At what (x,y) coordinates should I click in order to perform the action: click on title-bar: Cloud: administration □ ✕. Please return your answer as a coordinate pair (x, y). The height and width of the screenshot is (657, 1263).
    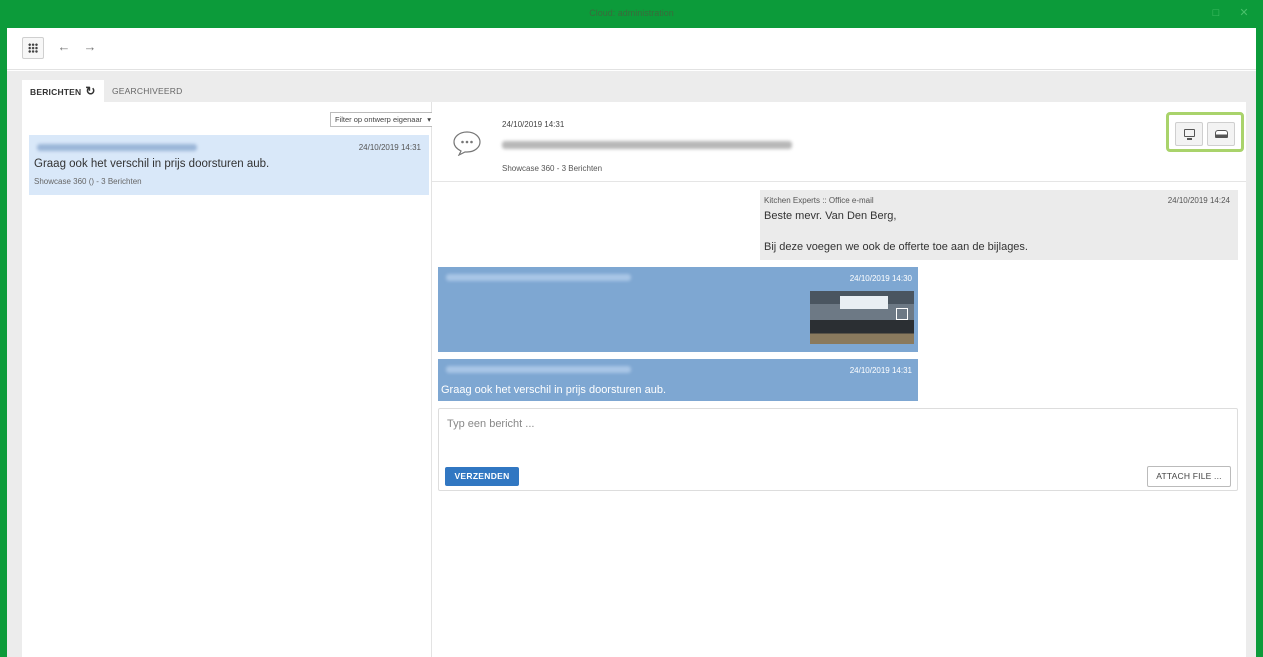
    Looking at the image, I should click on (631, 14).